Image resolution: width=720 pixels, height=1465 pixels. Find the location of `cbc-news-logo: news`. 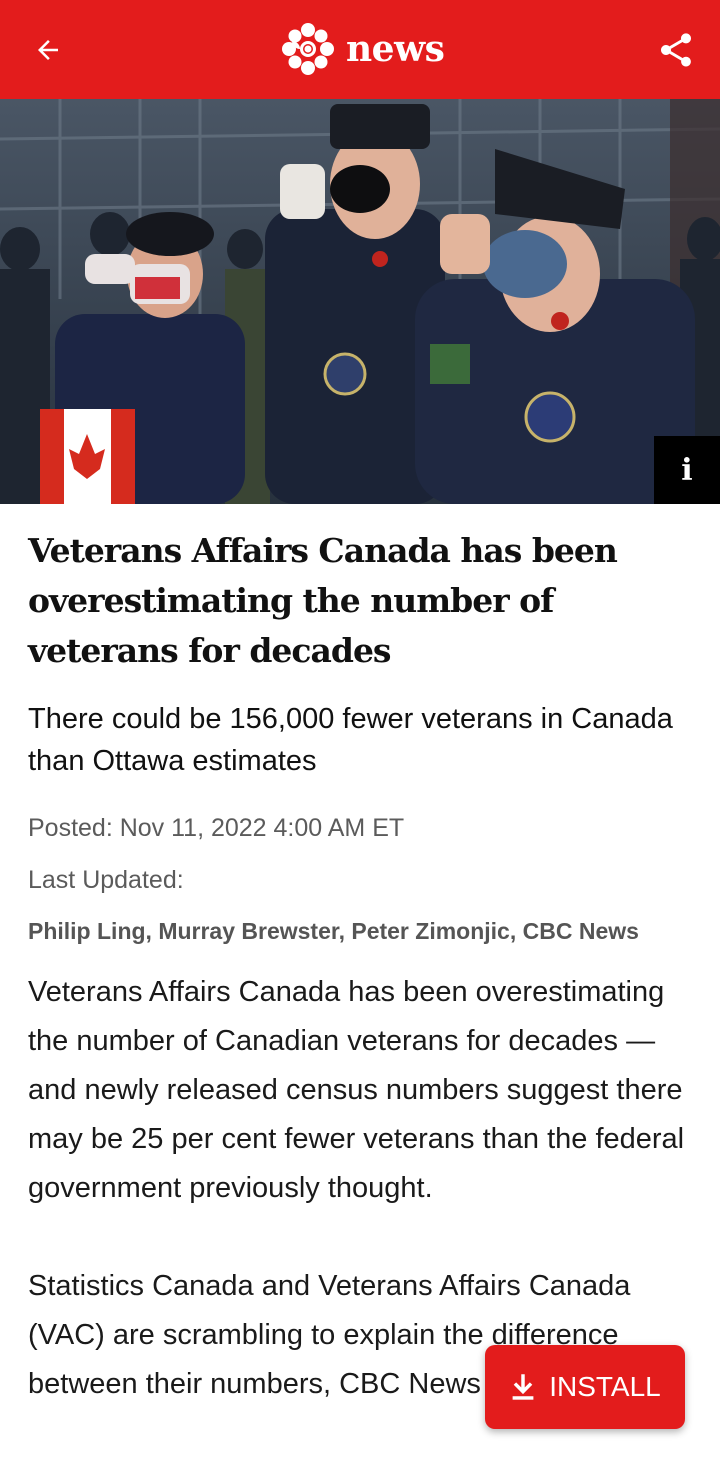

cbc-news-logo: news is located at coordinates (362, 49).